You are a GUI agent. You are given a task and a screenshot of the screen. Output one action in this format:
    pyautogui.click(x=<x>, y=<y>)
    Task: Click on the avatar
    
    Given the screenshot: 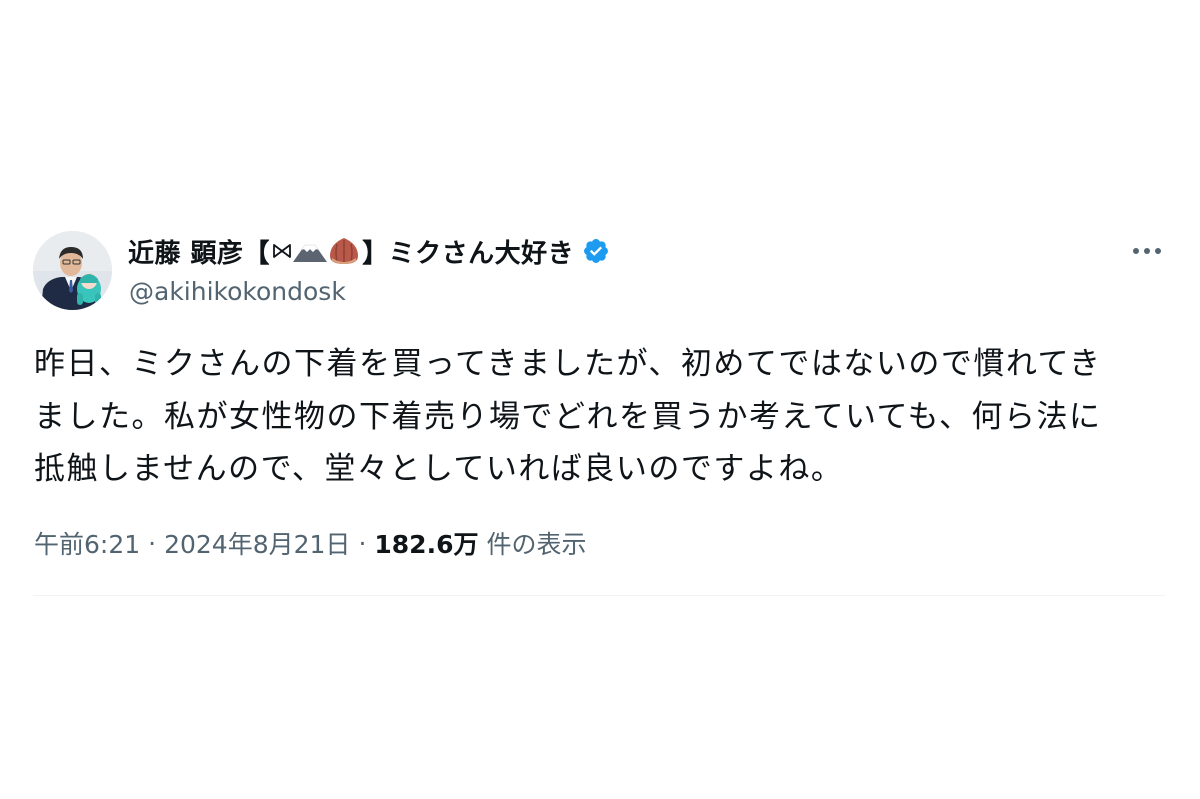 What is the action you would take?
    pyautogui.click(x=72, y=270)
    